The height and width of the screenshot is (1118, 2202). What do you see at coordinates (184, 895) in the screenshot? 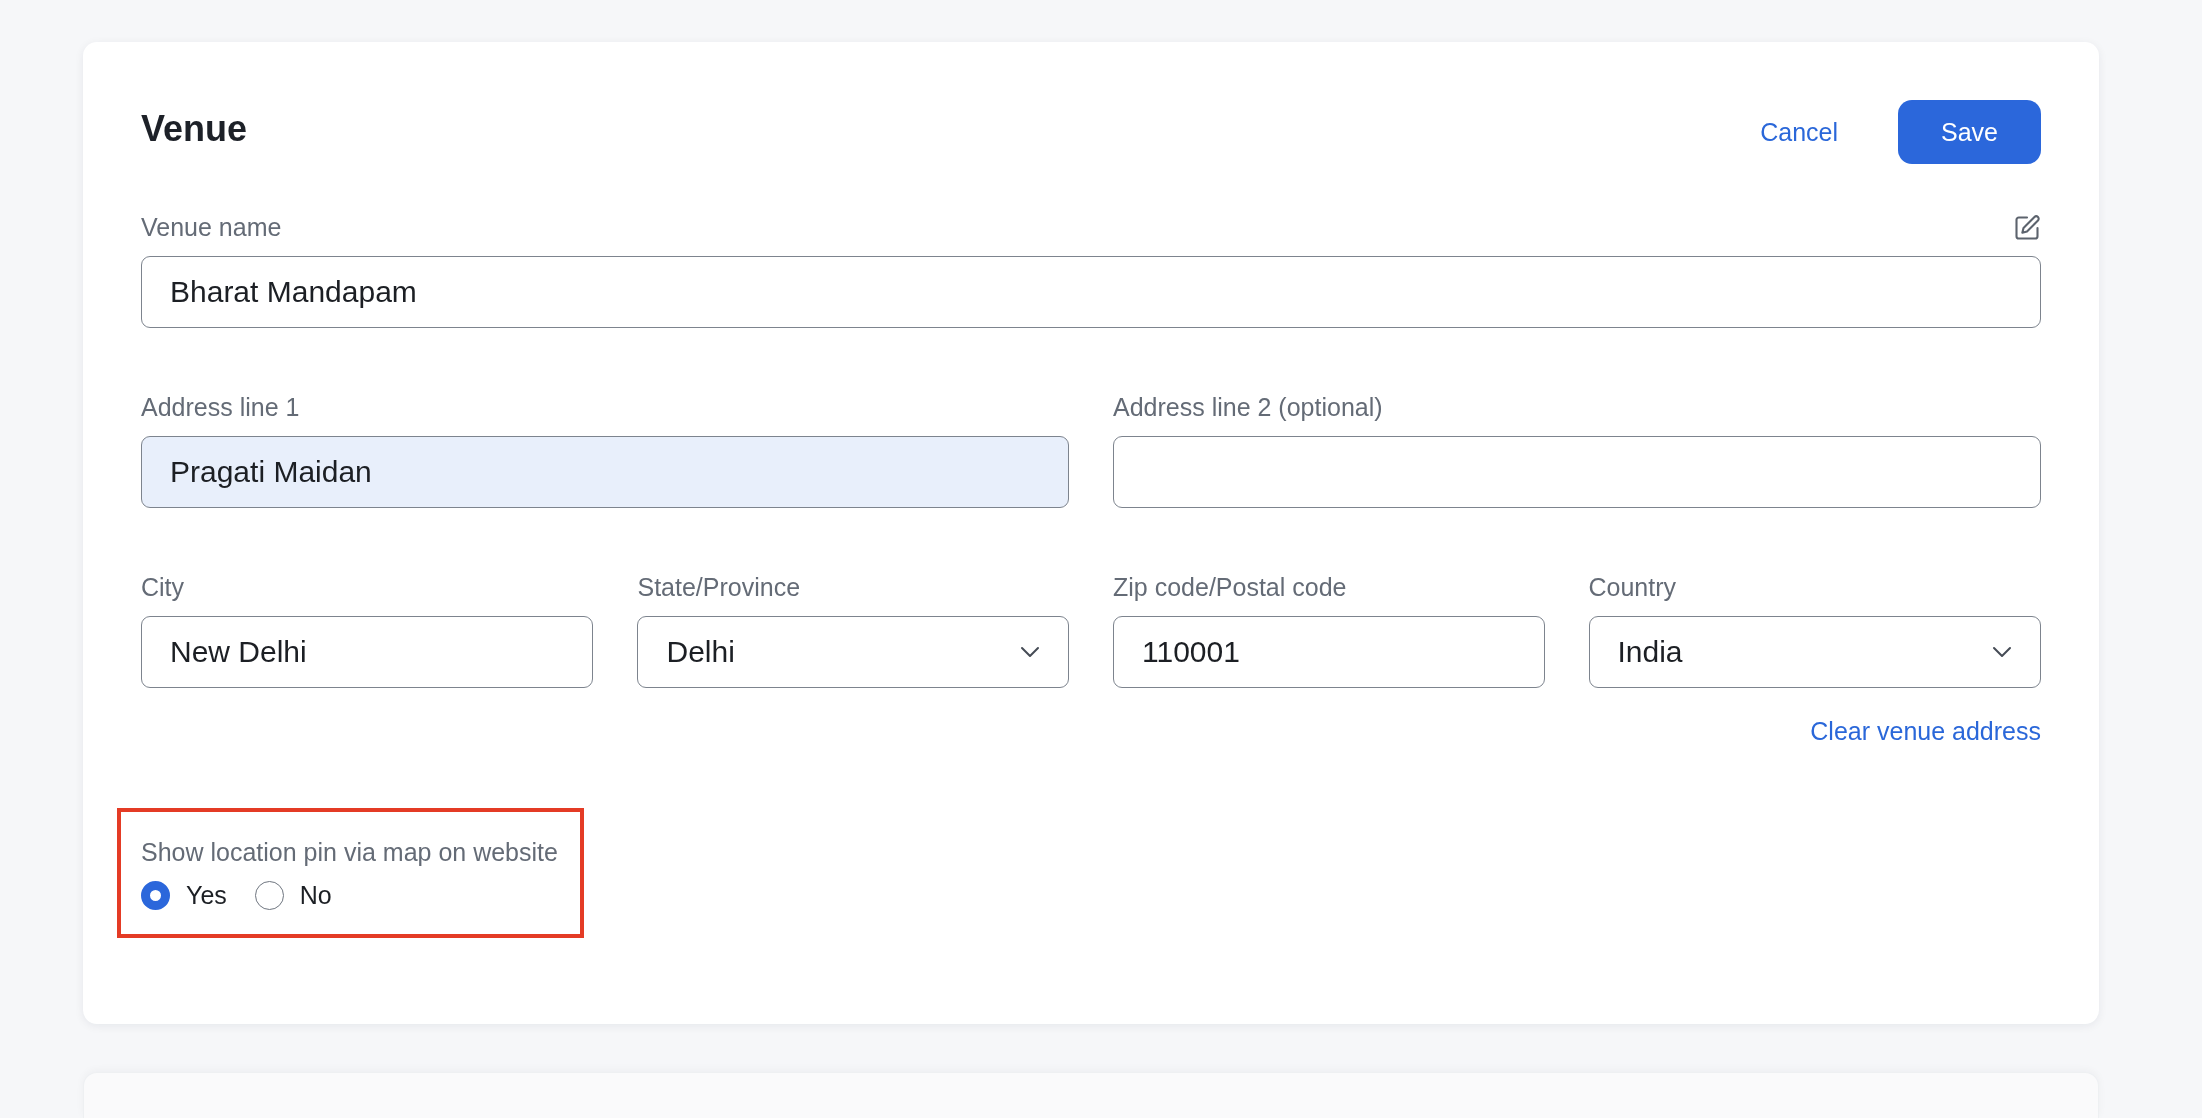
I see `radio-option: Yes` at bounding box center [184, 895].